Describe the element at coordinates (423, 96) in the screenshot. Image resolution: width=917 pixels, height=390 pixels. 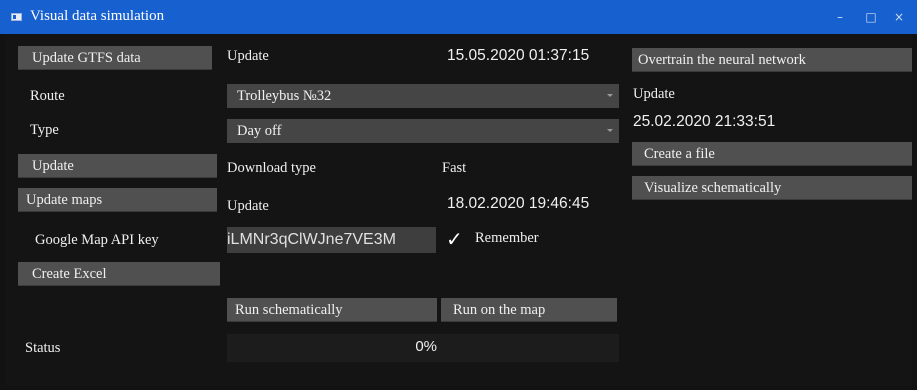
I see `route-select: Trolleybus №32` at that location.